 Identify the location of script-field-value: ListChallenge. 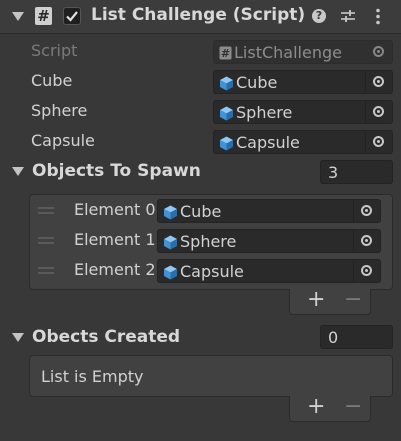
(288, 52).